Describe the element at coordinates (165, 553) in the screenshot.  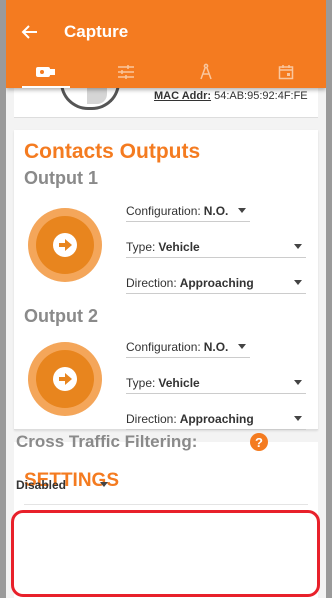
I see `highlight-box` at that location.